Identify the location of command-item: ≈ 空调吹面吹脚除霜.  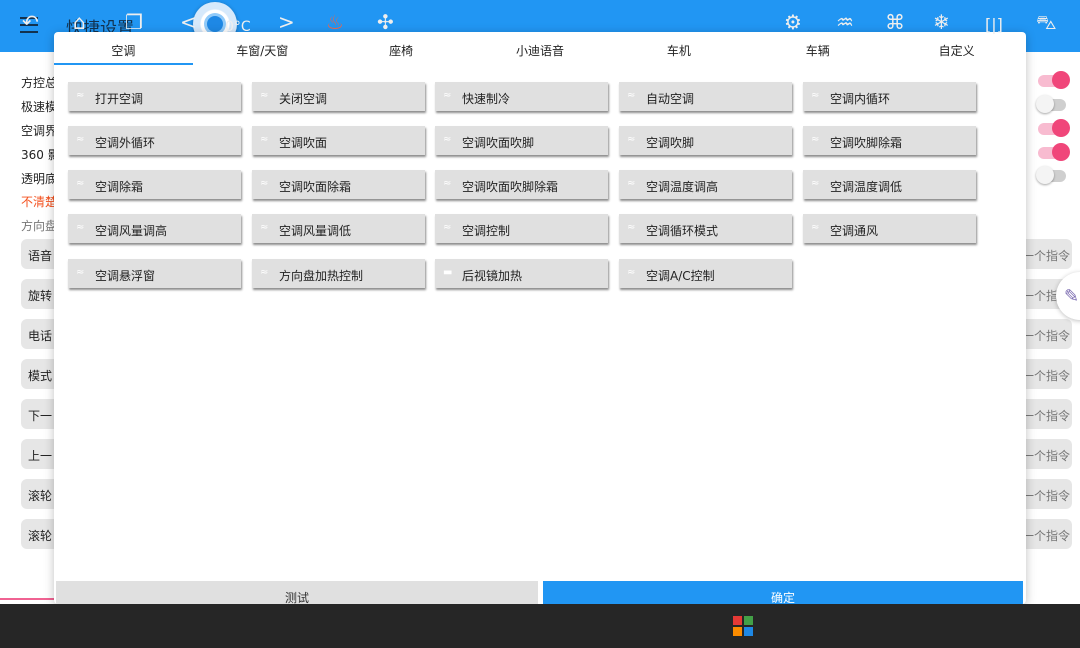
(521, 184).